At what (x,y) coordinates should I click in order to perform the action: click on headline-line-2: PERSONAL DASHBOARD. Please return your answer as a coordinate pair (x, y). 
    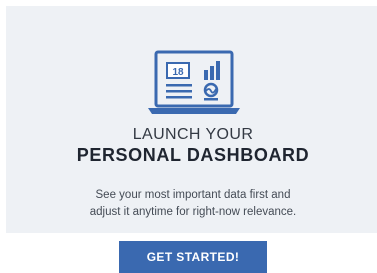
    Looking at the image, I should click on (193, 155).